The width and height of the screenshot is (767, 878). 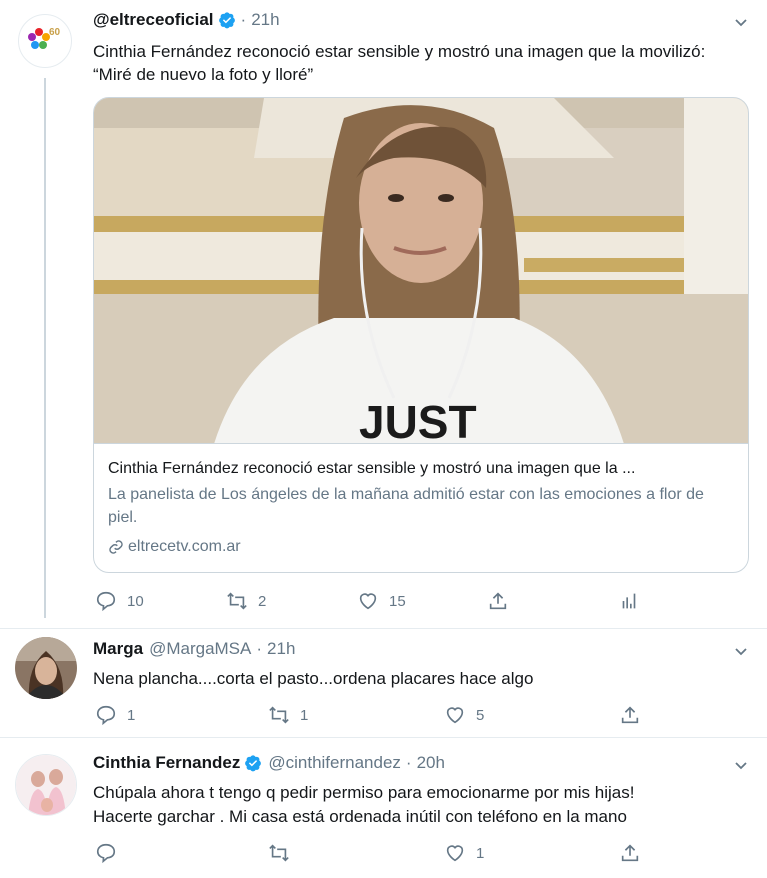 What do you see at coordinates (334, 763) in the screenshot?
I see `author-handle: @cinthifernandez` at bounding box center [334, 763].